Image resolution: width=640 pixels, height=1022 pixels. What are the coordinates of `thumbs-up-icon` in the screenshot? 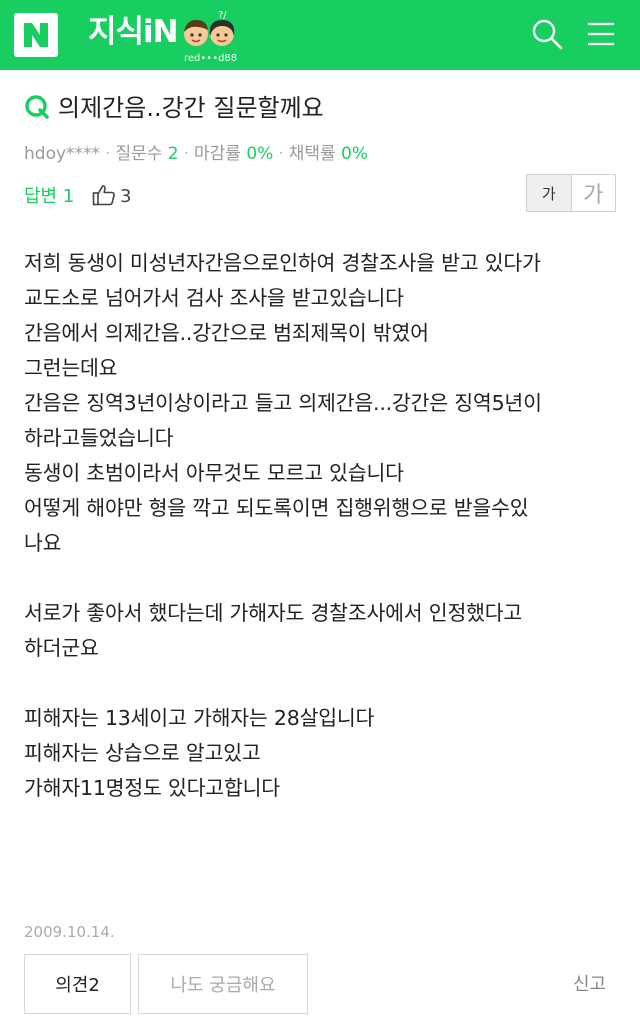 It's located at (103, 195).